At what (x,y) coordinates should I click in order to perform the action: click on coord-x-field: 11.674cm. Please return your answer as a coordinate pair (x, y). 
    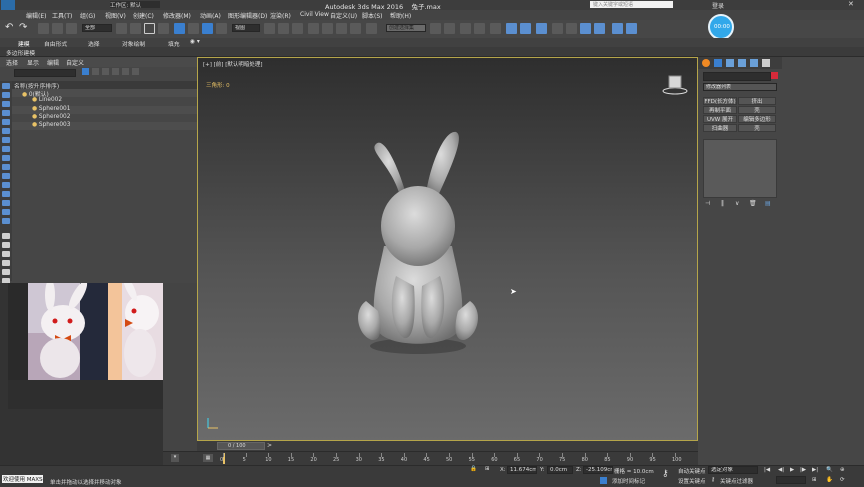
    Looking at the image, I should click on (522, 470).